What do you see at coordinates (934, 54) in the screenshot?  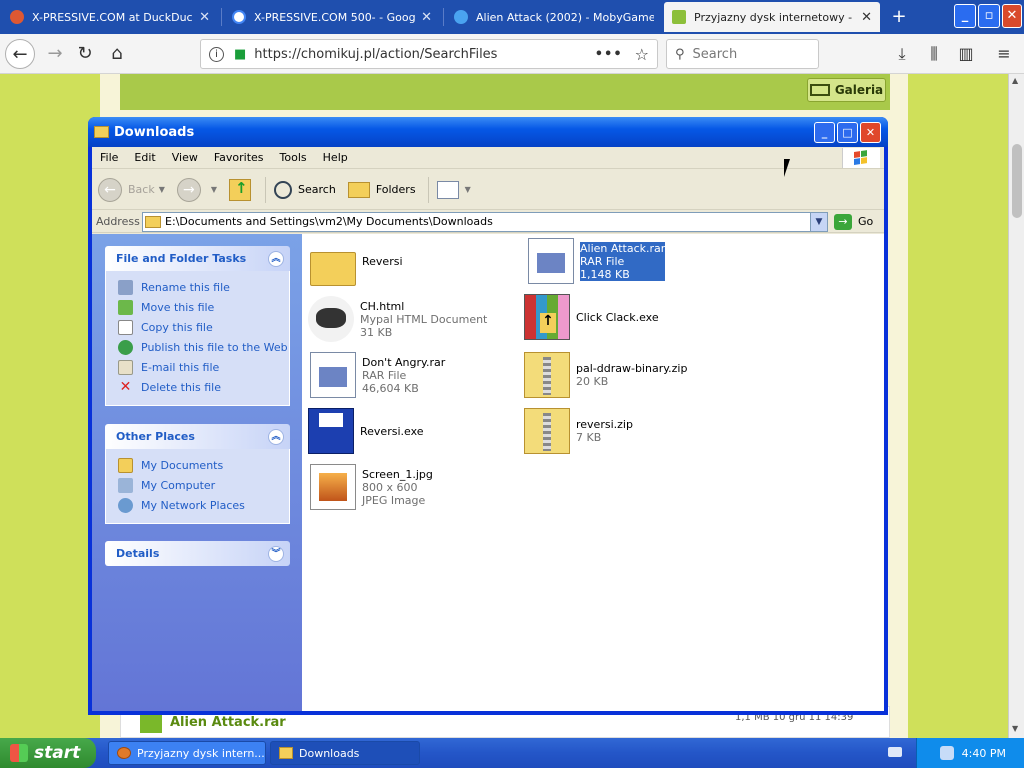 I see `library-button: ⫼` at bounding box center [934, 54].